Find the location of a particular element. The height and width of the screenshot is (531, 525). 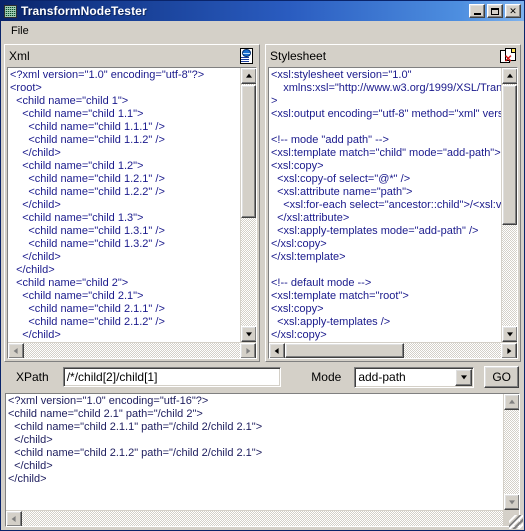

xml-vscroll-thumb is located at coordinates (248, 152).